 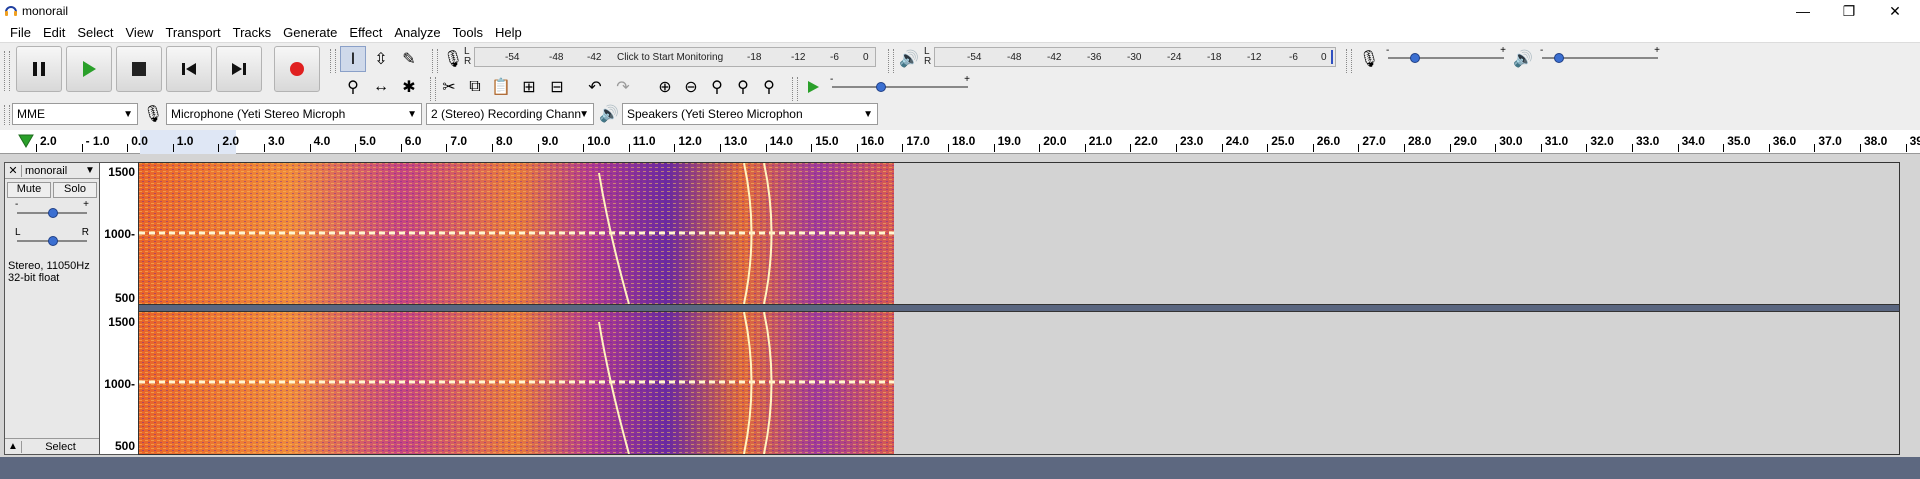 What do you see at coordinates (31, 114) in the screenshot?
I see `audio-host-value: MME` at bounding box center [31, 114].